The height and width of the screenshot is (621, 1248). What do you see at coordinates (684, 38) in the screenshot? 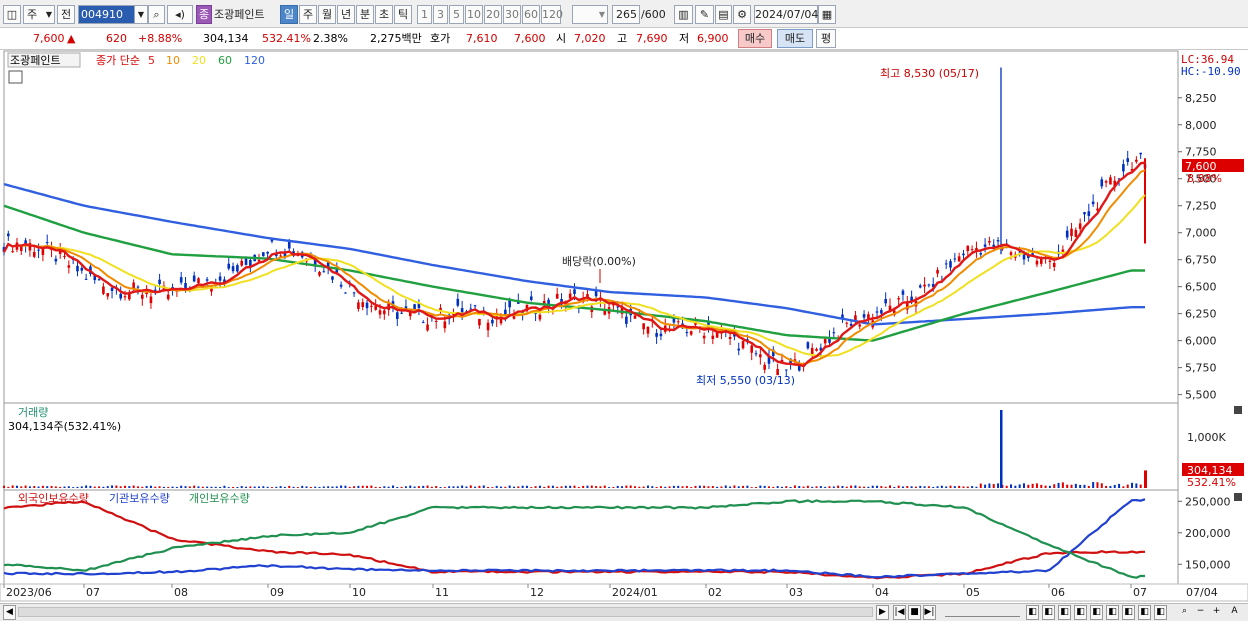
I see `low-label: 저` at bounding box center [684, 38].